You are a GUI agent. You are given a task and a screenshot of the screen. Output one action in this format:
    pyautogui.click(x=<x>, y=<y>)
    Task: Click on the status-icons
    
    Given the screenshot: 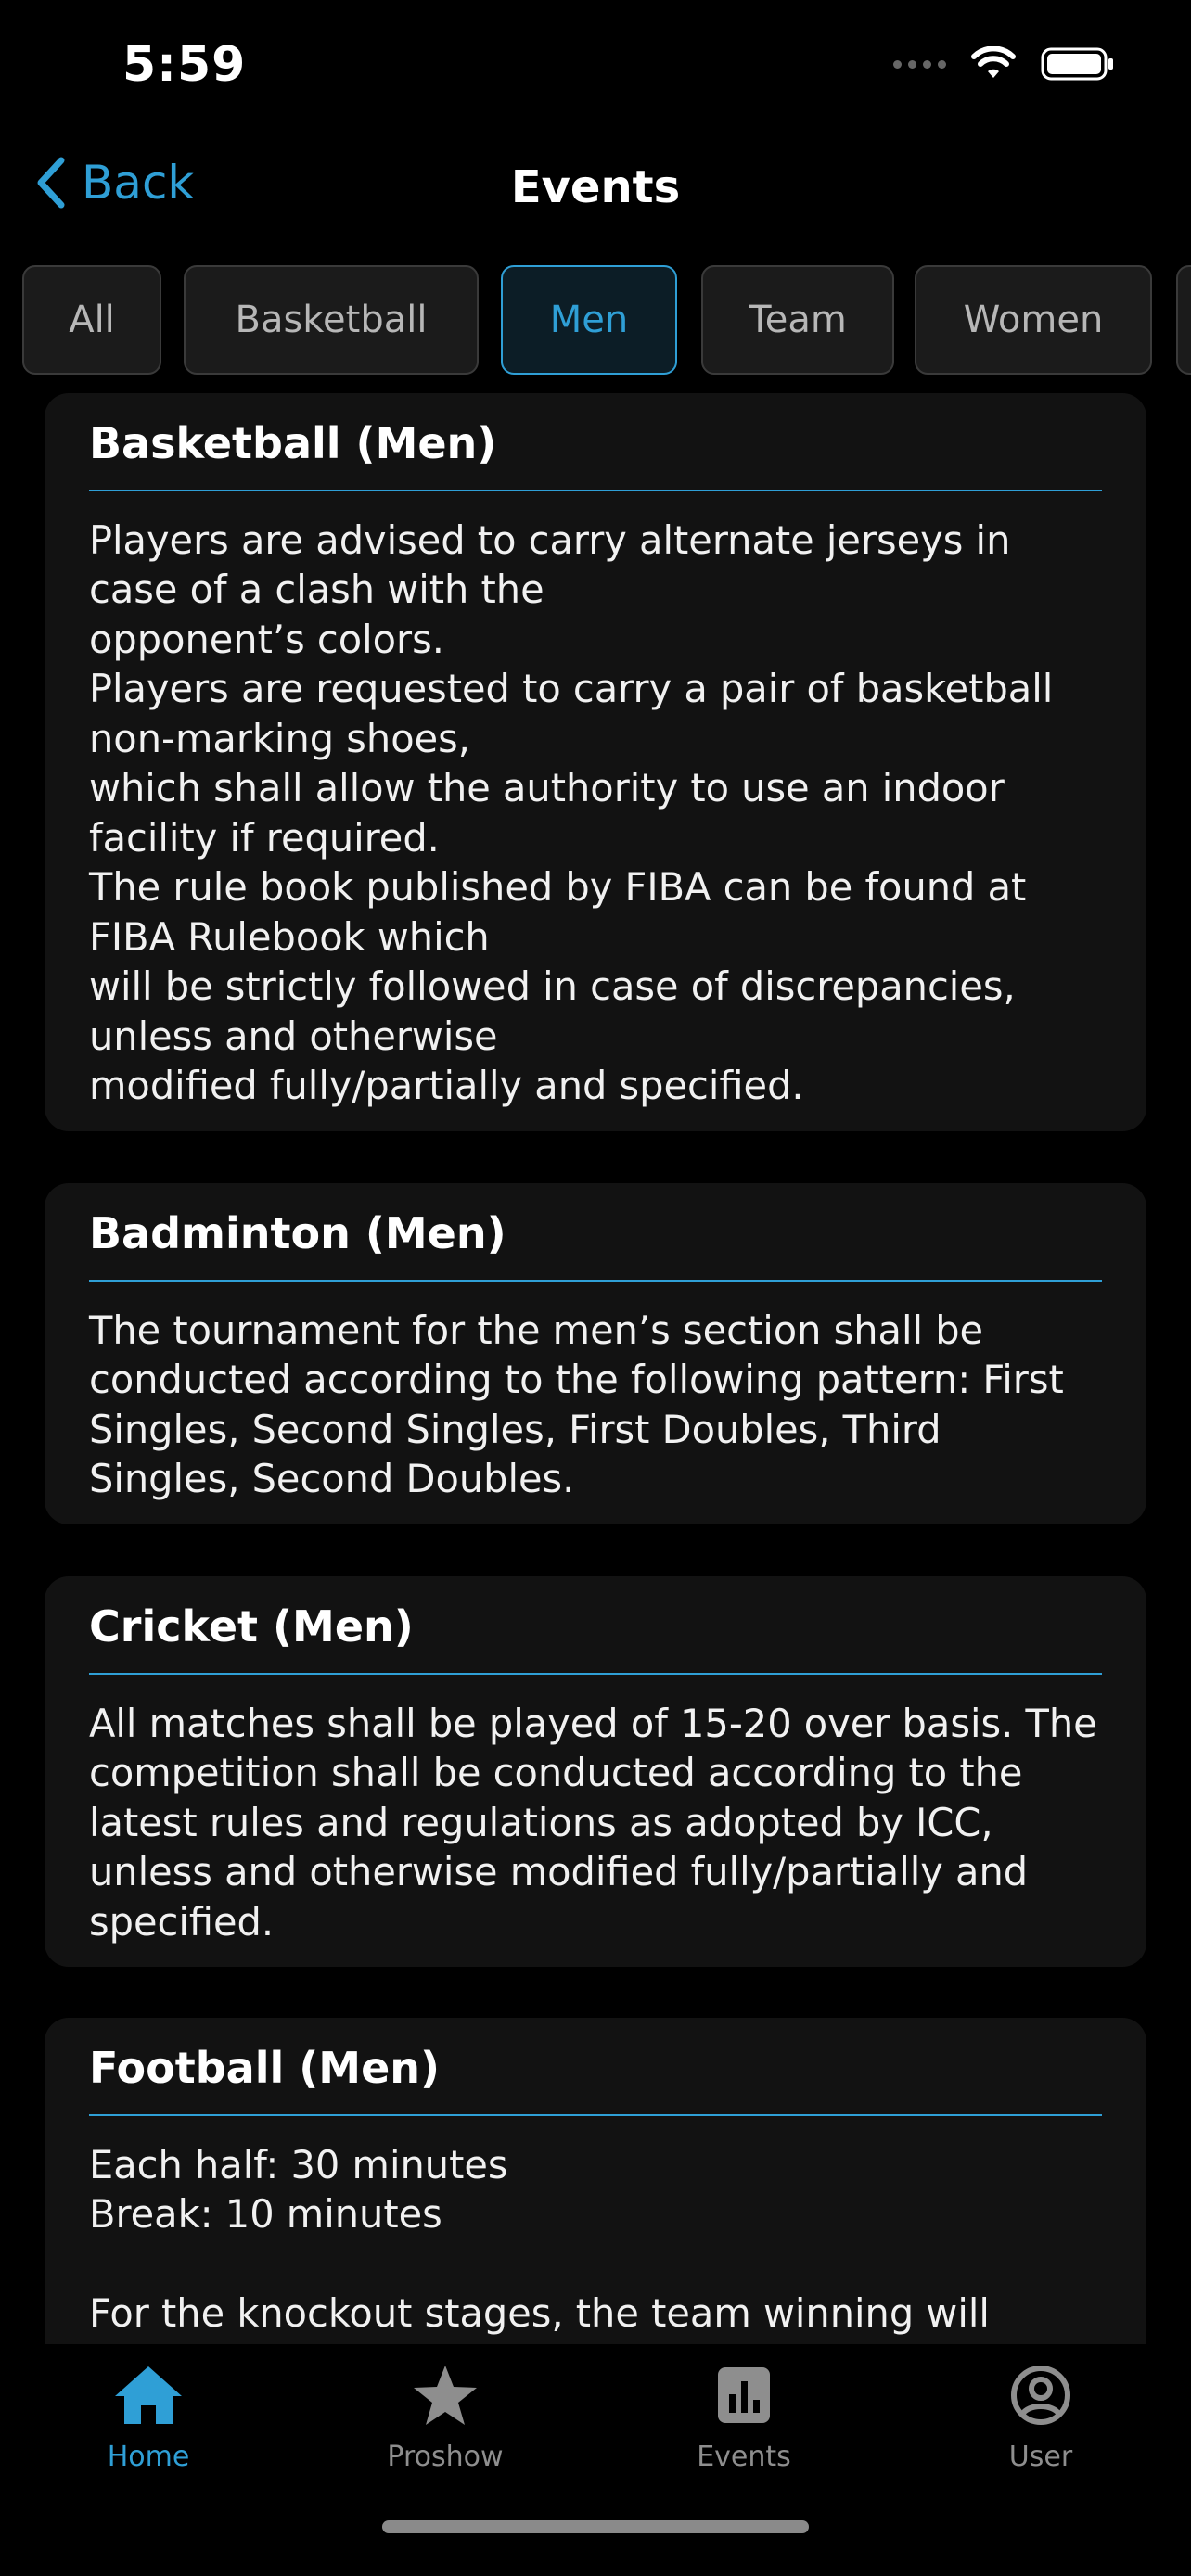 What is the action you would take?
    pyautogui.click(x=1004, y=64)
    